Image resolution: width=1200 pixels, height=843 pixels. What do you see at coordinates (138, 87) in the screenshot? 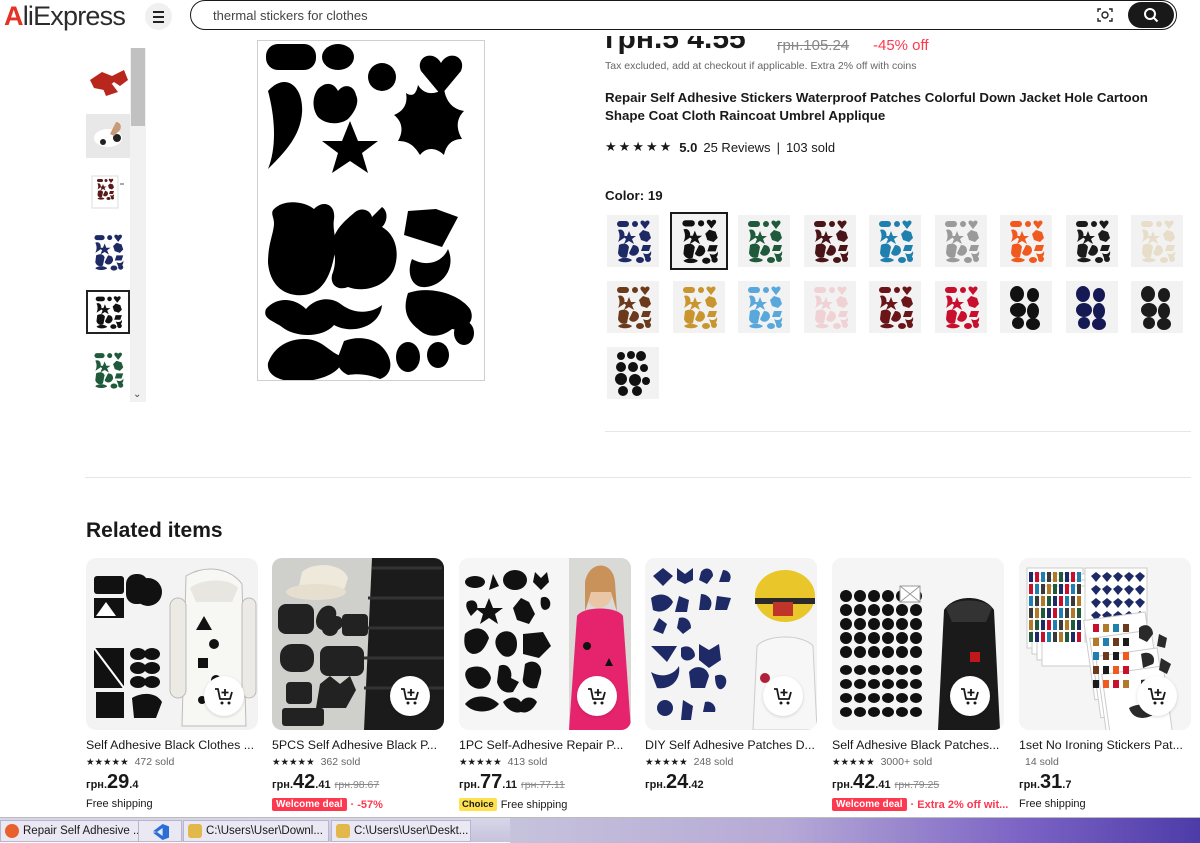
I see `scrollbar-thumb` at bounding box center [138, 87].